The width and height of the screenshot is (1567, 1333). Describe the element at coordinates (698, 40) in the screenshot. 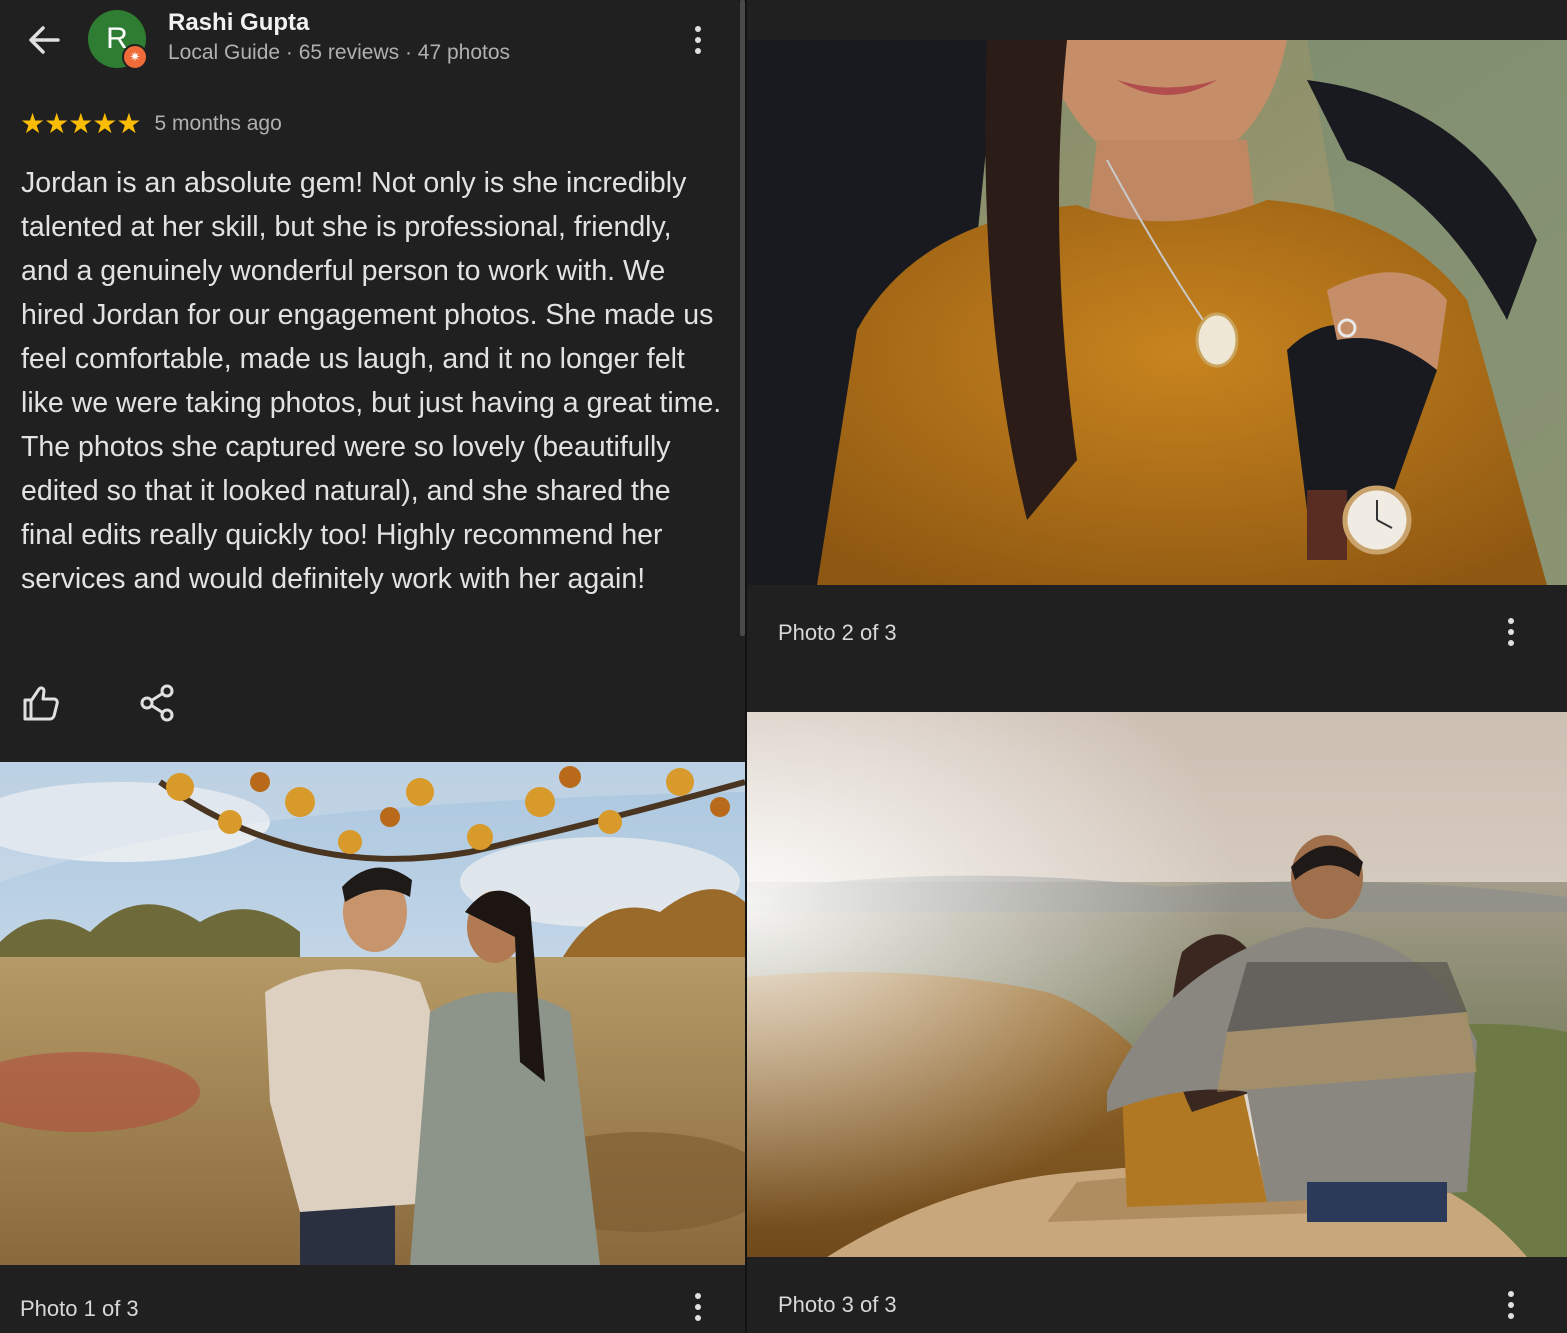

I see `more-options-button` at that location.